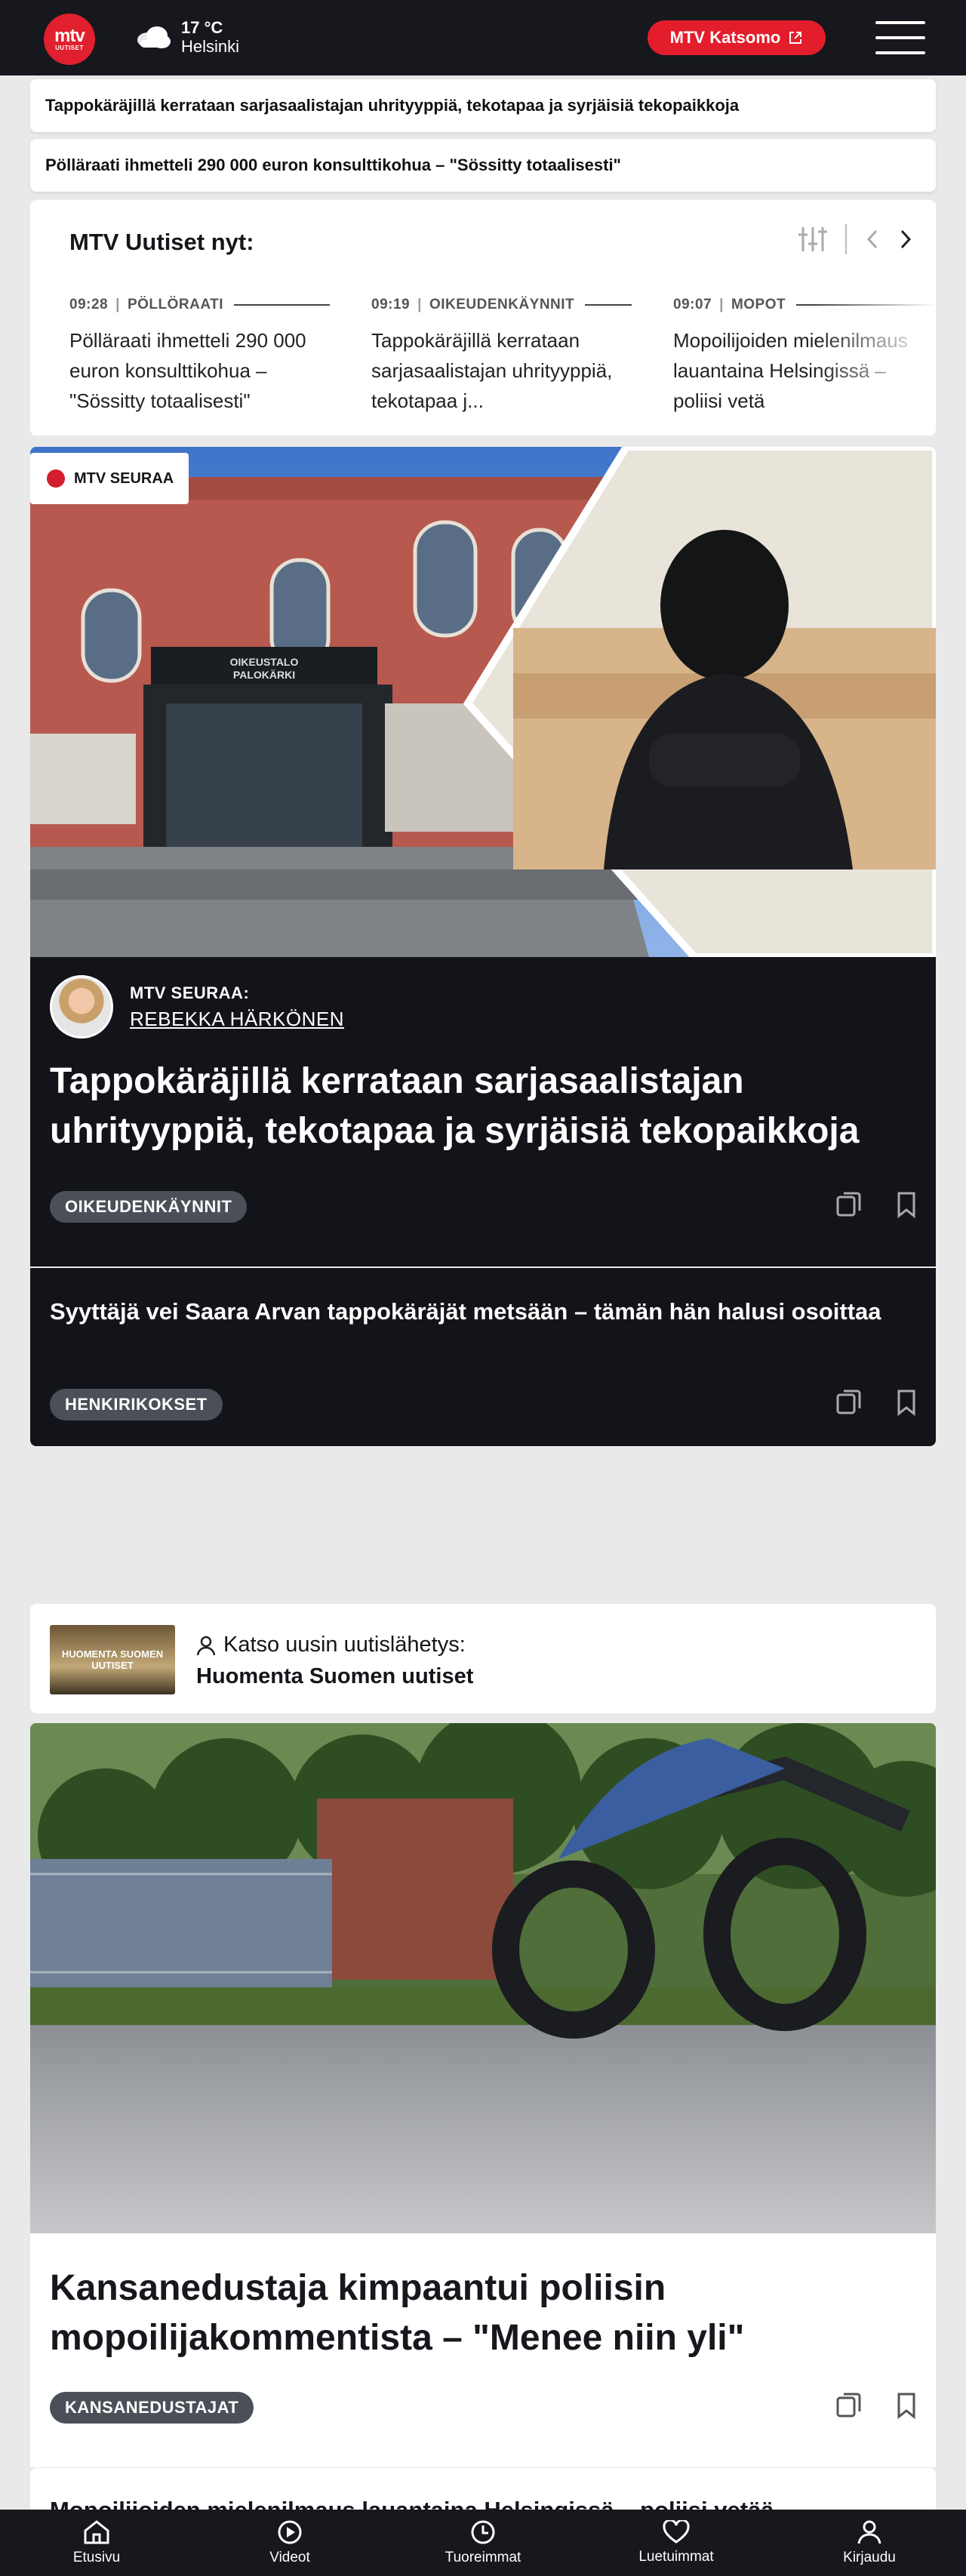  I want to click on newscast-label: Katso uusin uutislähetys:, so click(344, 1645).